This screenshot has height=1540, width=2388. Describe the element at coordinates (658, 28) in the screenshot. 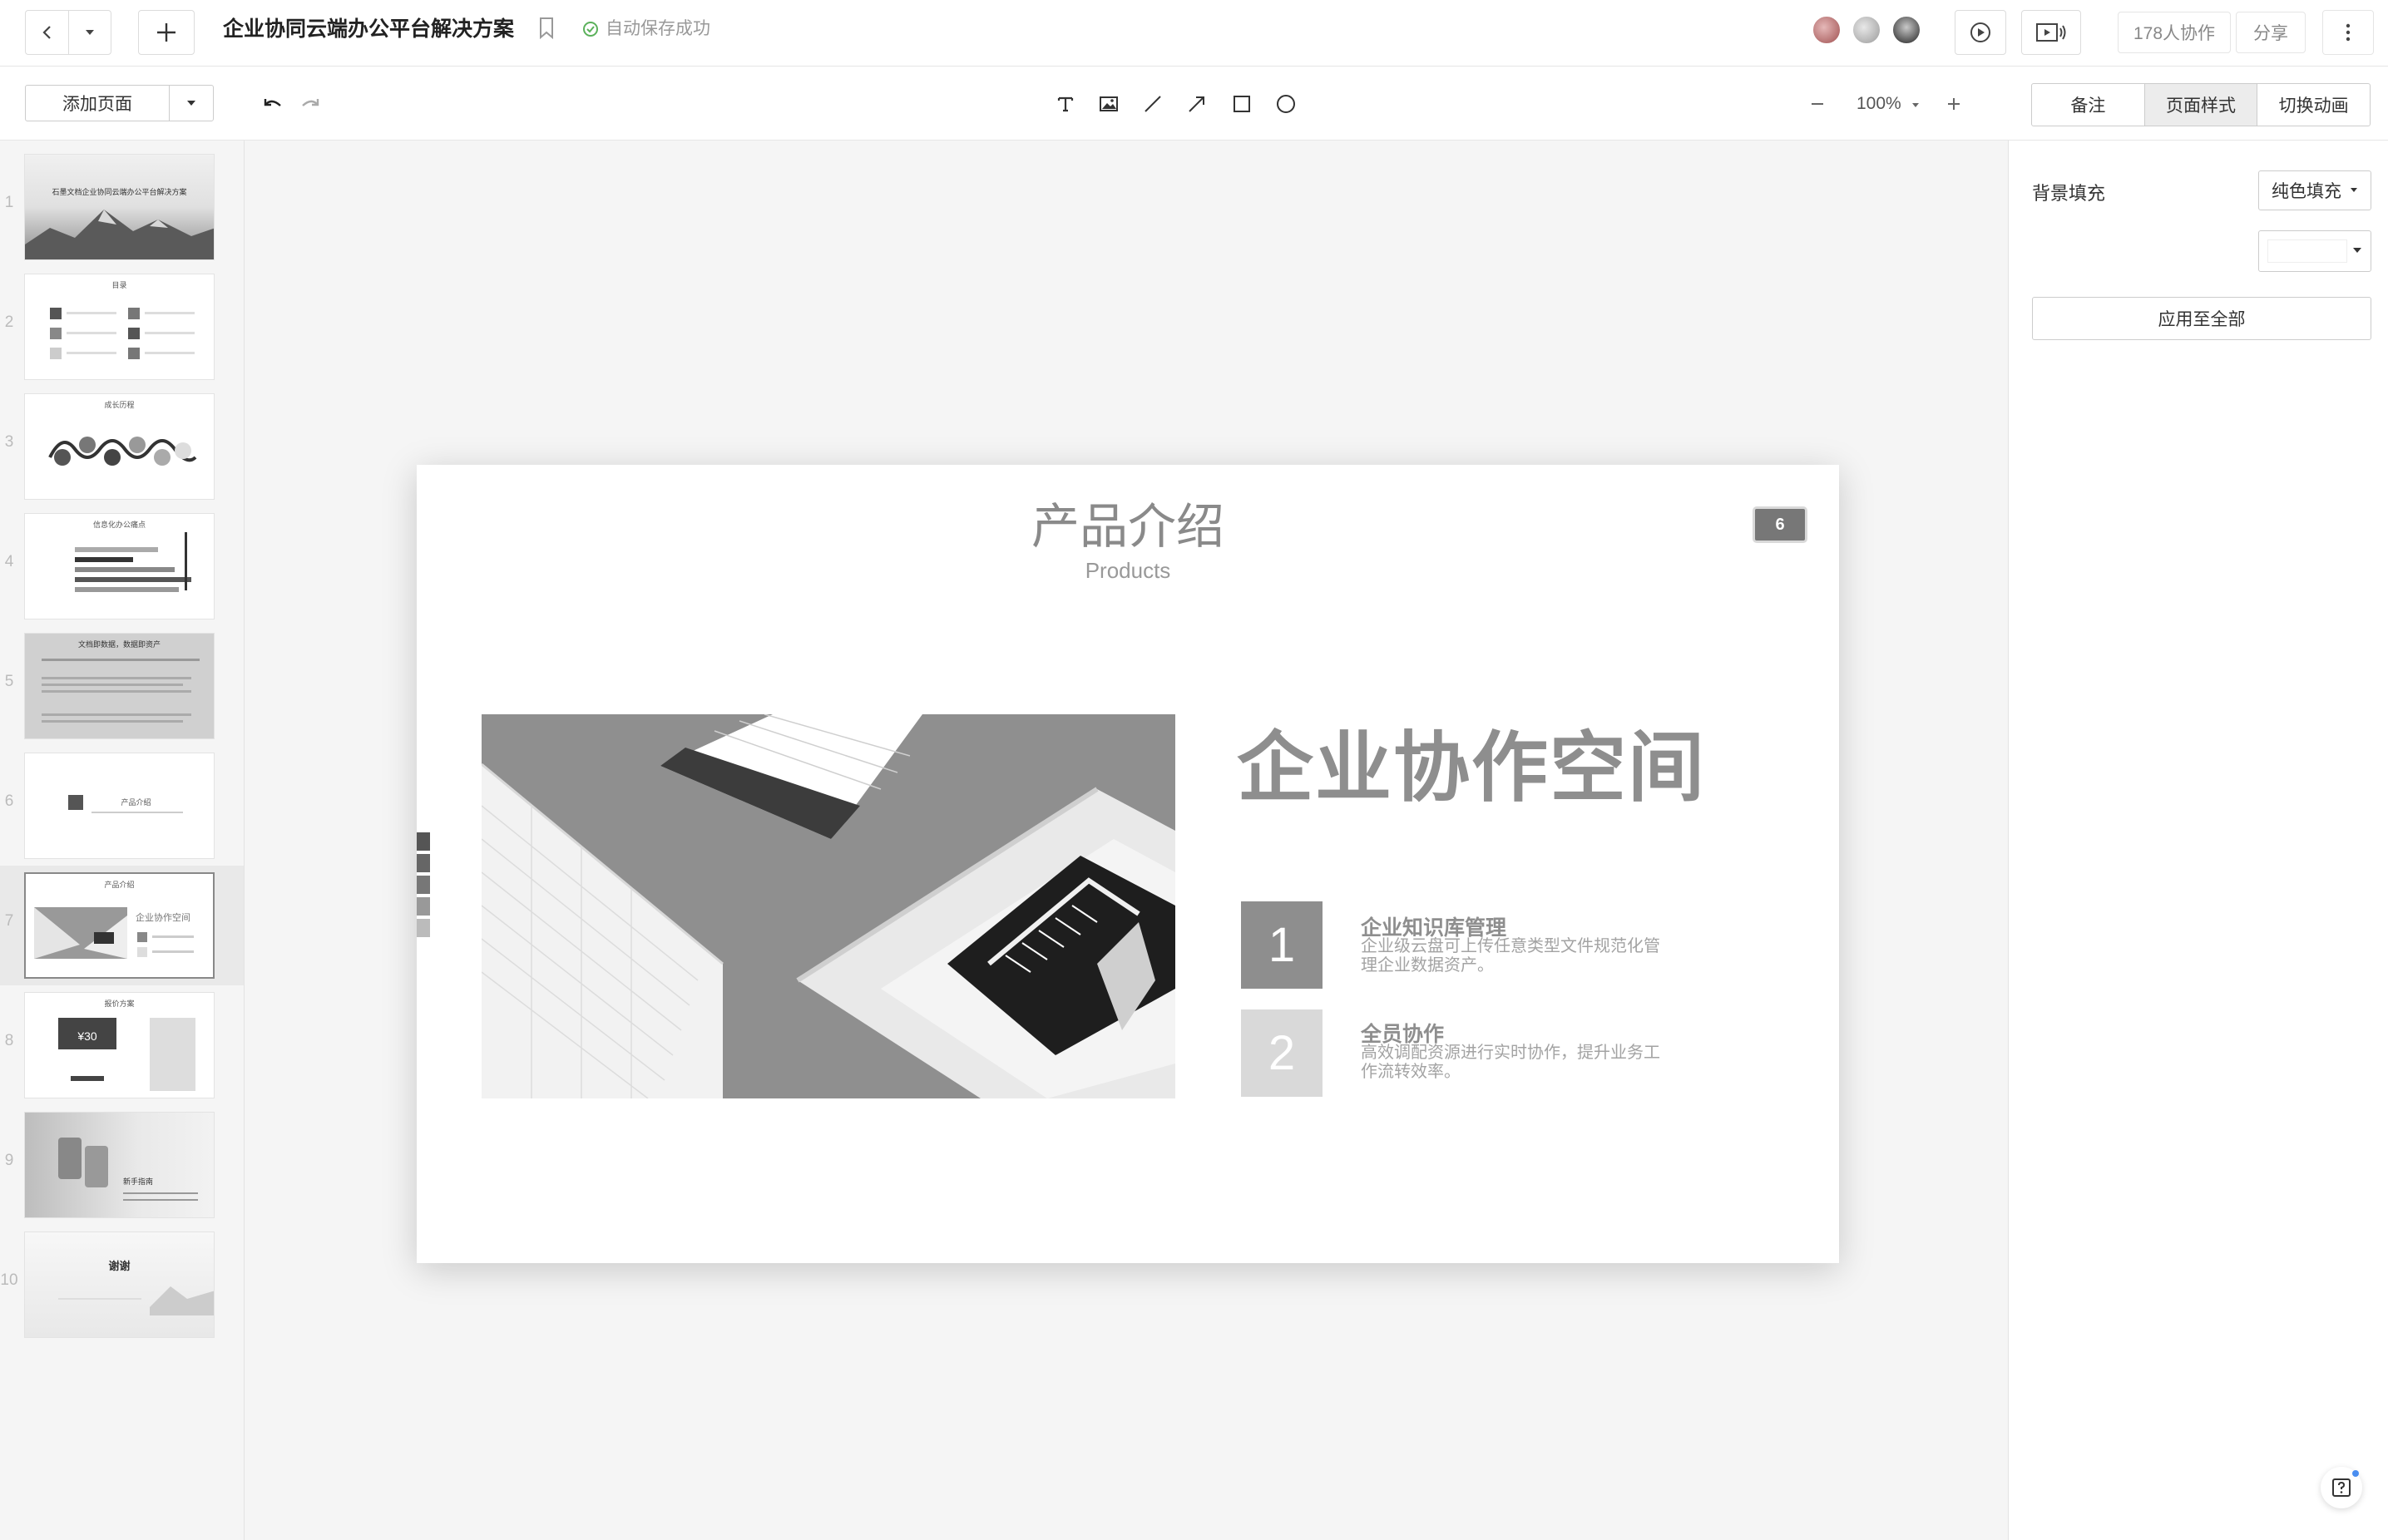

I see `save-status-text: 自动保存成功` at that location.